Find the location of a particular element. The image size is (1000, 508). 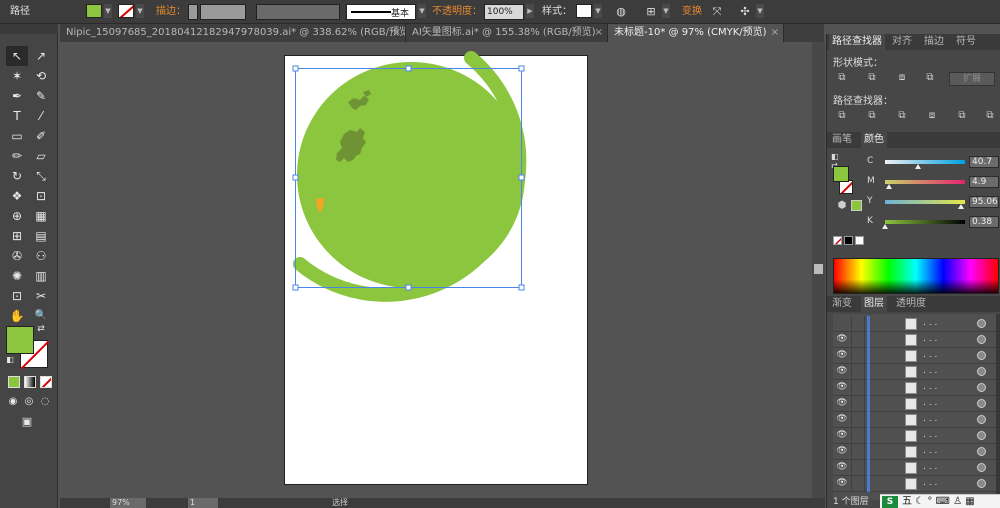

black-swatch is located at coordinates (848, 240).